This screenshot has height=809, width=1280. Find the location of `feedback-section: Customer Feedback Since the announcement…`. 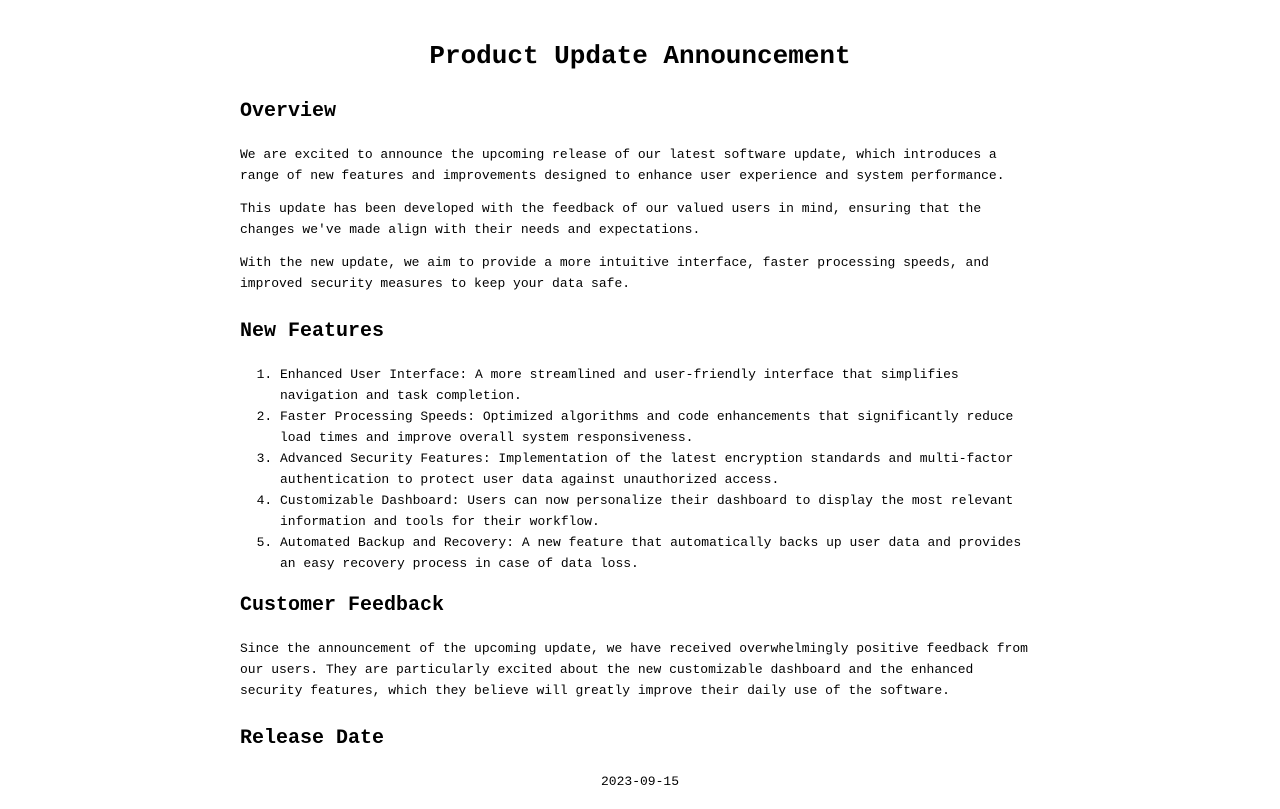

feedback-section: Customer Feedback Since the announcement… is located at coordinates (640, 646).